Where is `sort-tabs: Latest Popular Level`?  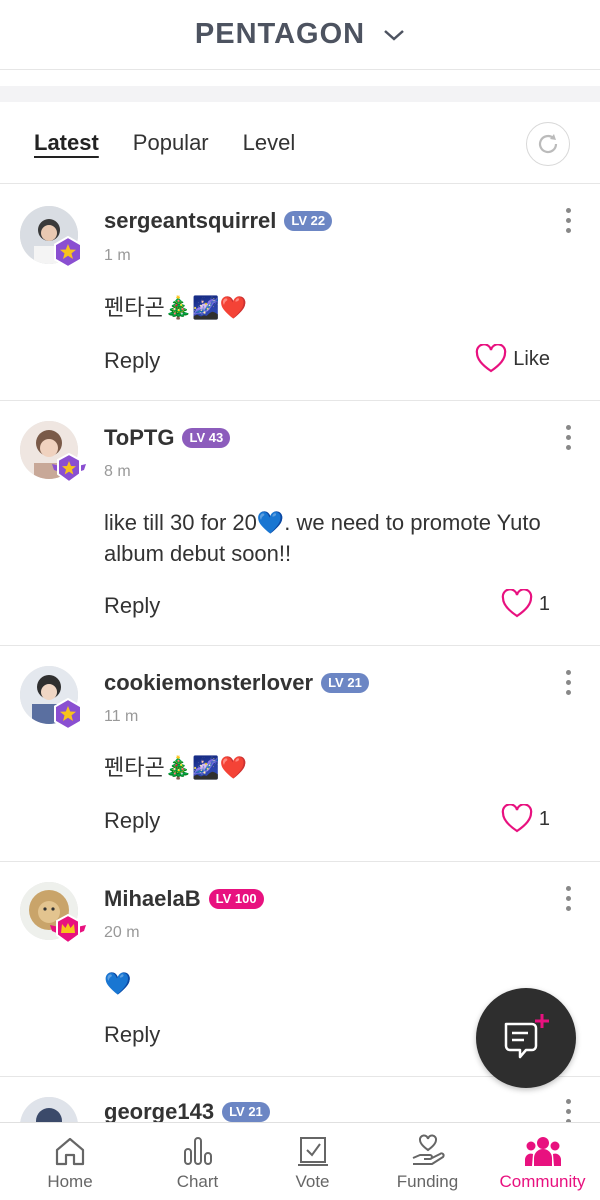 sort-tabs: Latest Popular Level is located at coordinates (300, 143).